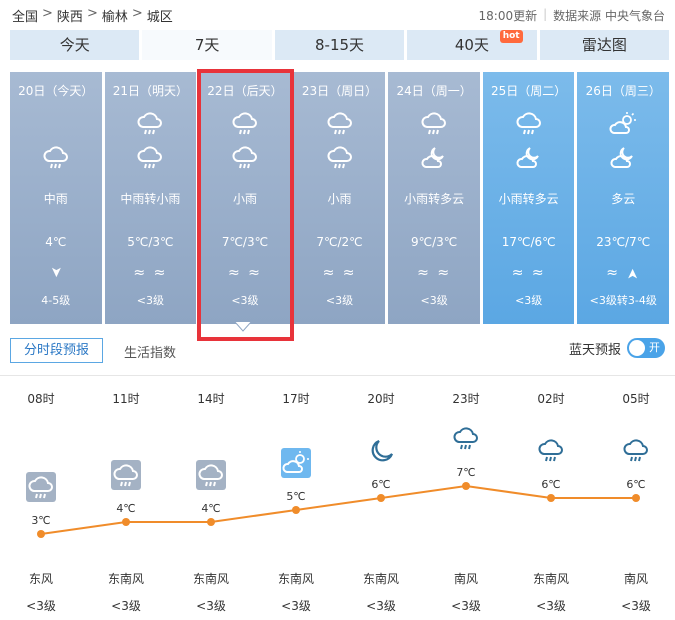  I want to click on divider, so click(337, 375).